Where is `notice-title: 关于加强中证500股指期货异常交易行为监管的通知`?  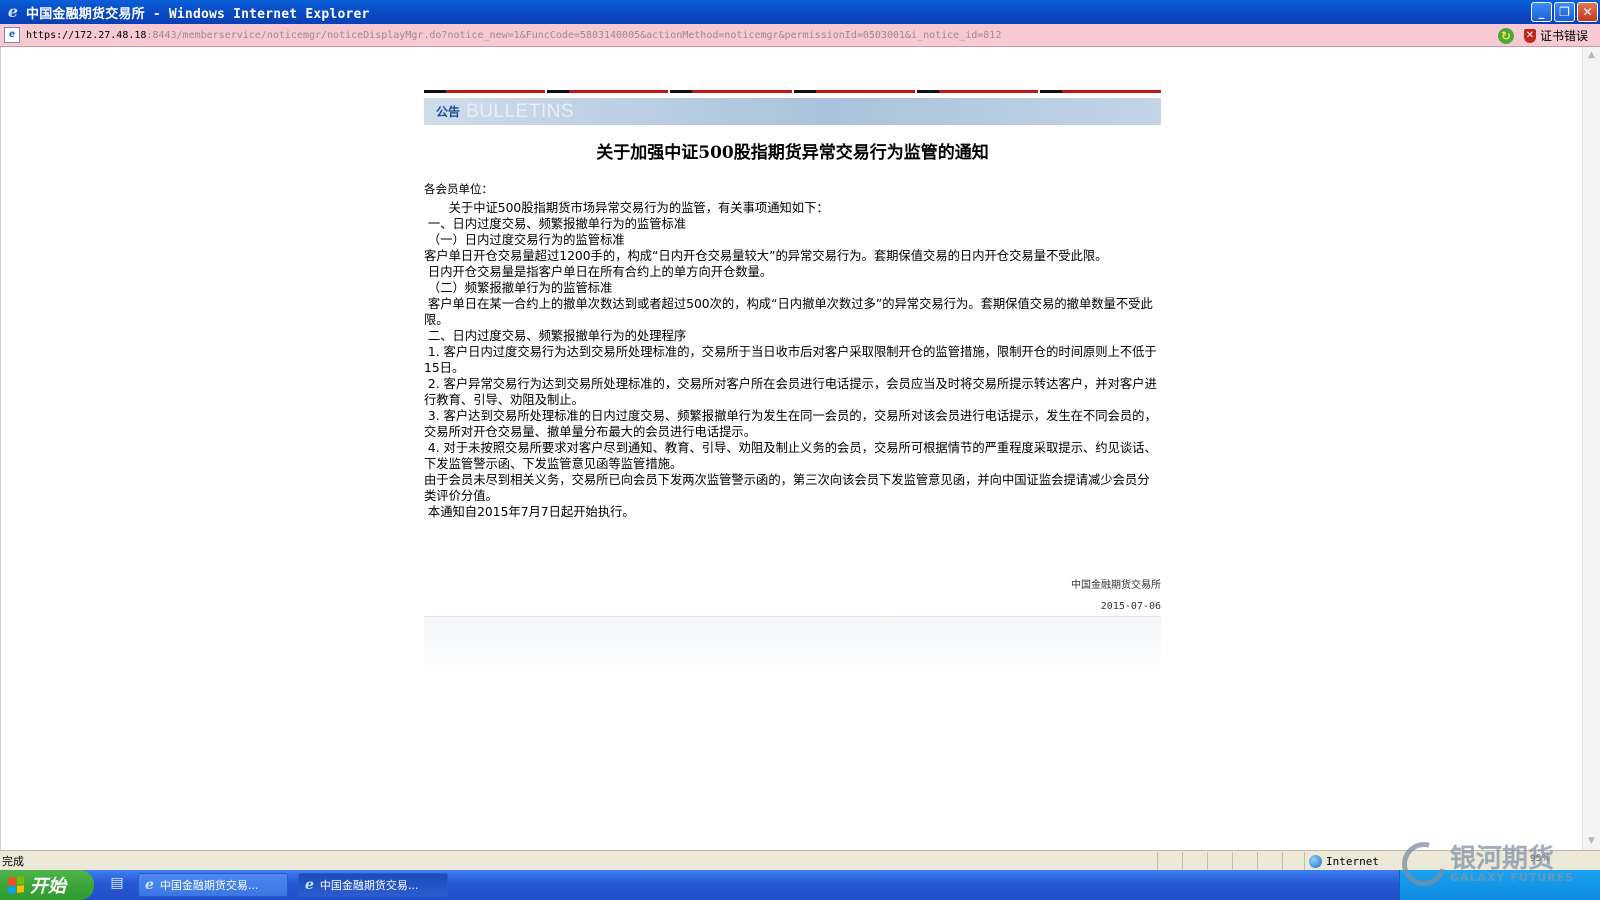
notice-title: 关于加强中证500股指期货异常交易行为监管的通知 is located at coordinates (792, 153).